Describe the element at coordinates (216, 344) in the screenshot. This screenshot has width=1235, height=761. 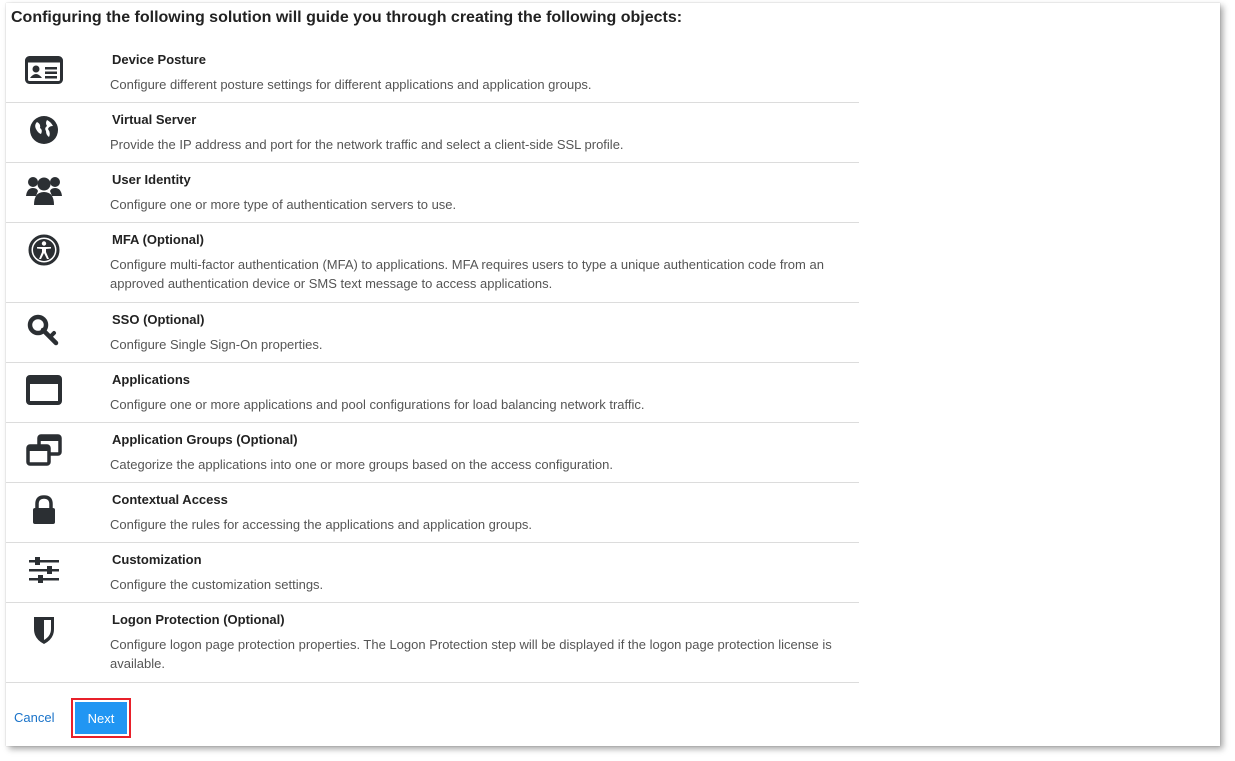
I see `item-description: Configure Single Sign-On properties.` at that location.